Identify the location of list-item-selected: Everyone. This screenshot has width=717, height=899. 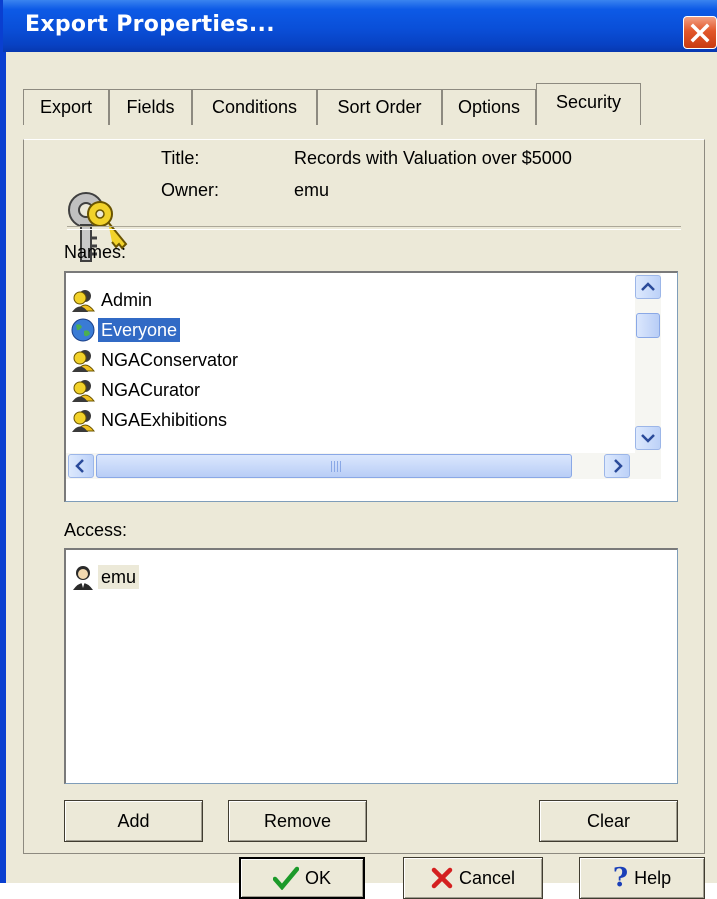
(126, 330).